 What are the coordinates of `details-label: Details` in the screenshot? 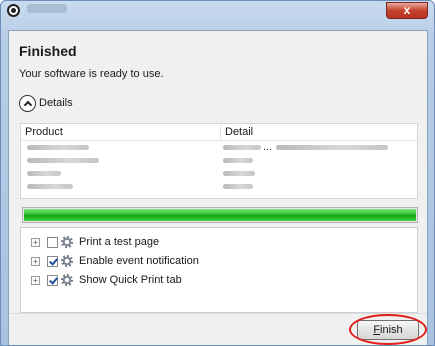 It's located at (56, 103).